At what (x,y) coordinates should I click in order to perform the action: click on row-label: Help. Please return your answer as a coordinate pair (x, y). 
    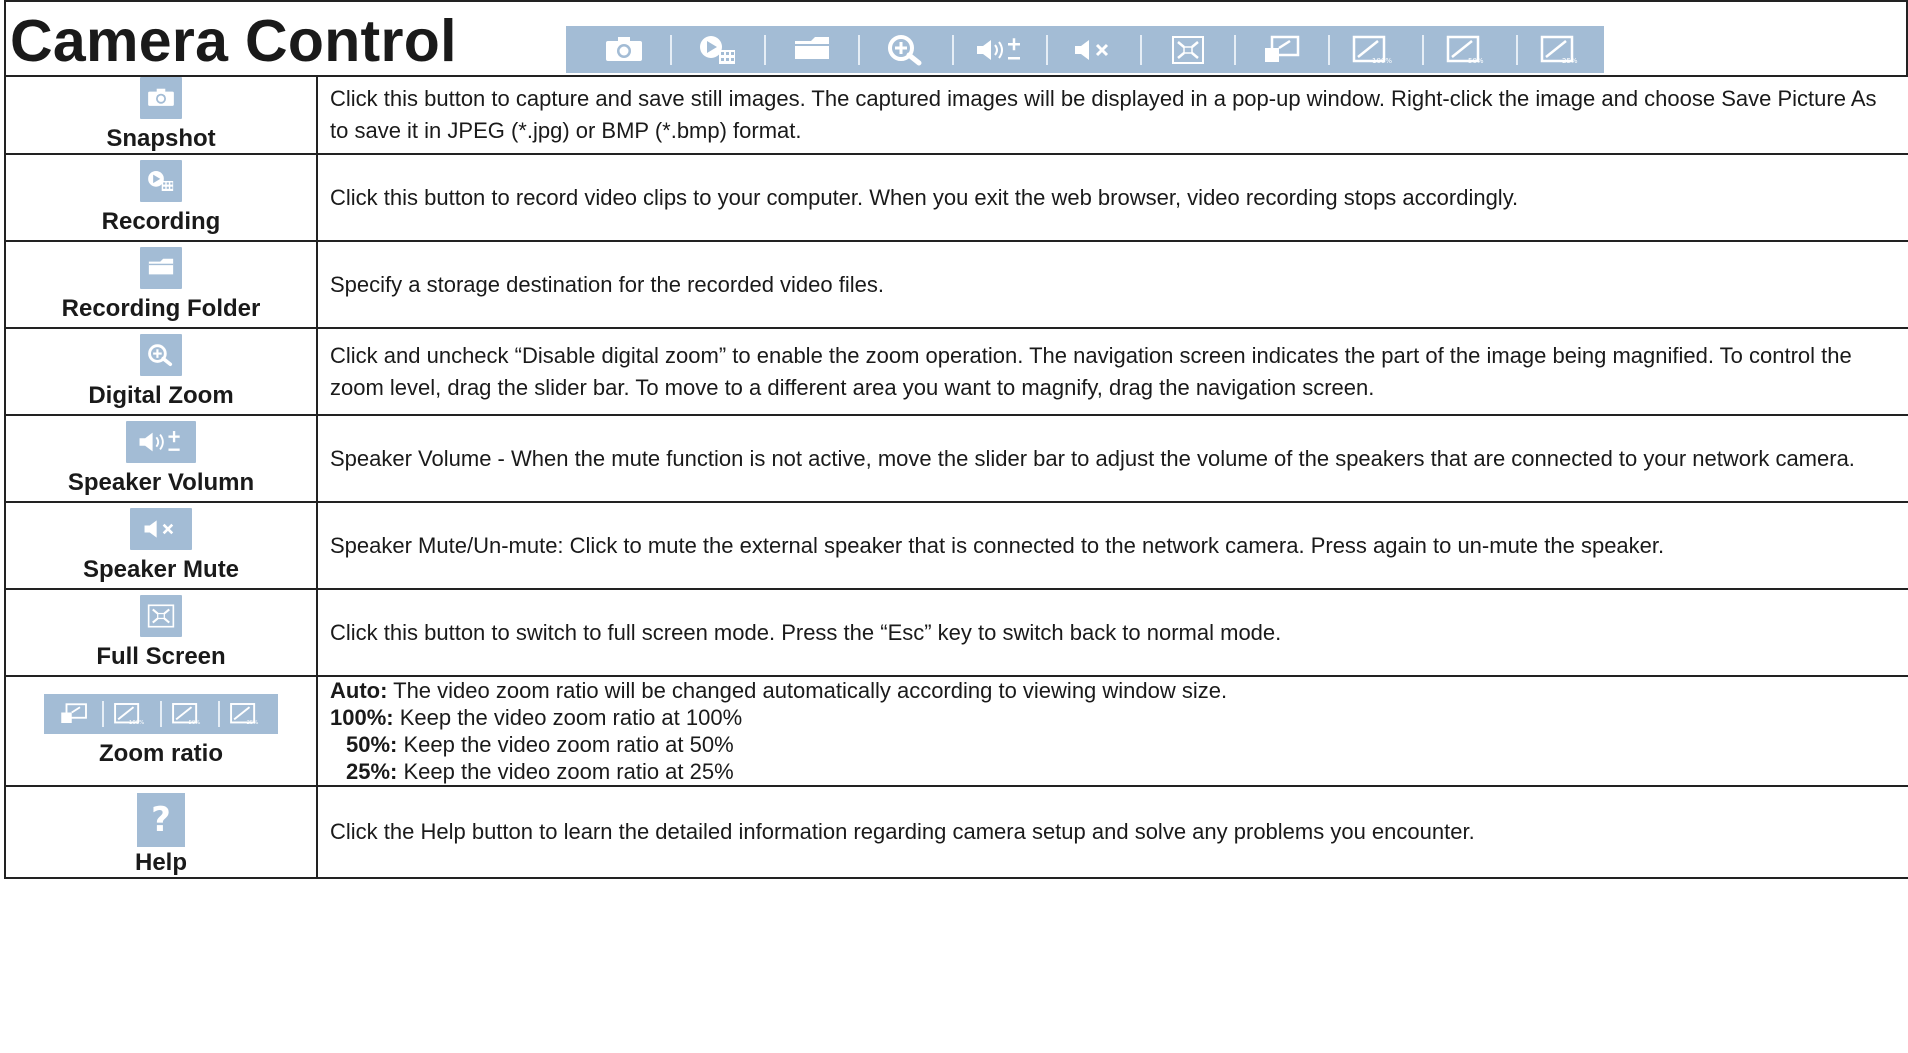
    Looking at the image, I should click on (160, 862).